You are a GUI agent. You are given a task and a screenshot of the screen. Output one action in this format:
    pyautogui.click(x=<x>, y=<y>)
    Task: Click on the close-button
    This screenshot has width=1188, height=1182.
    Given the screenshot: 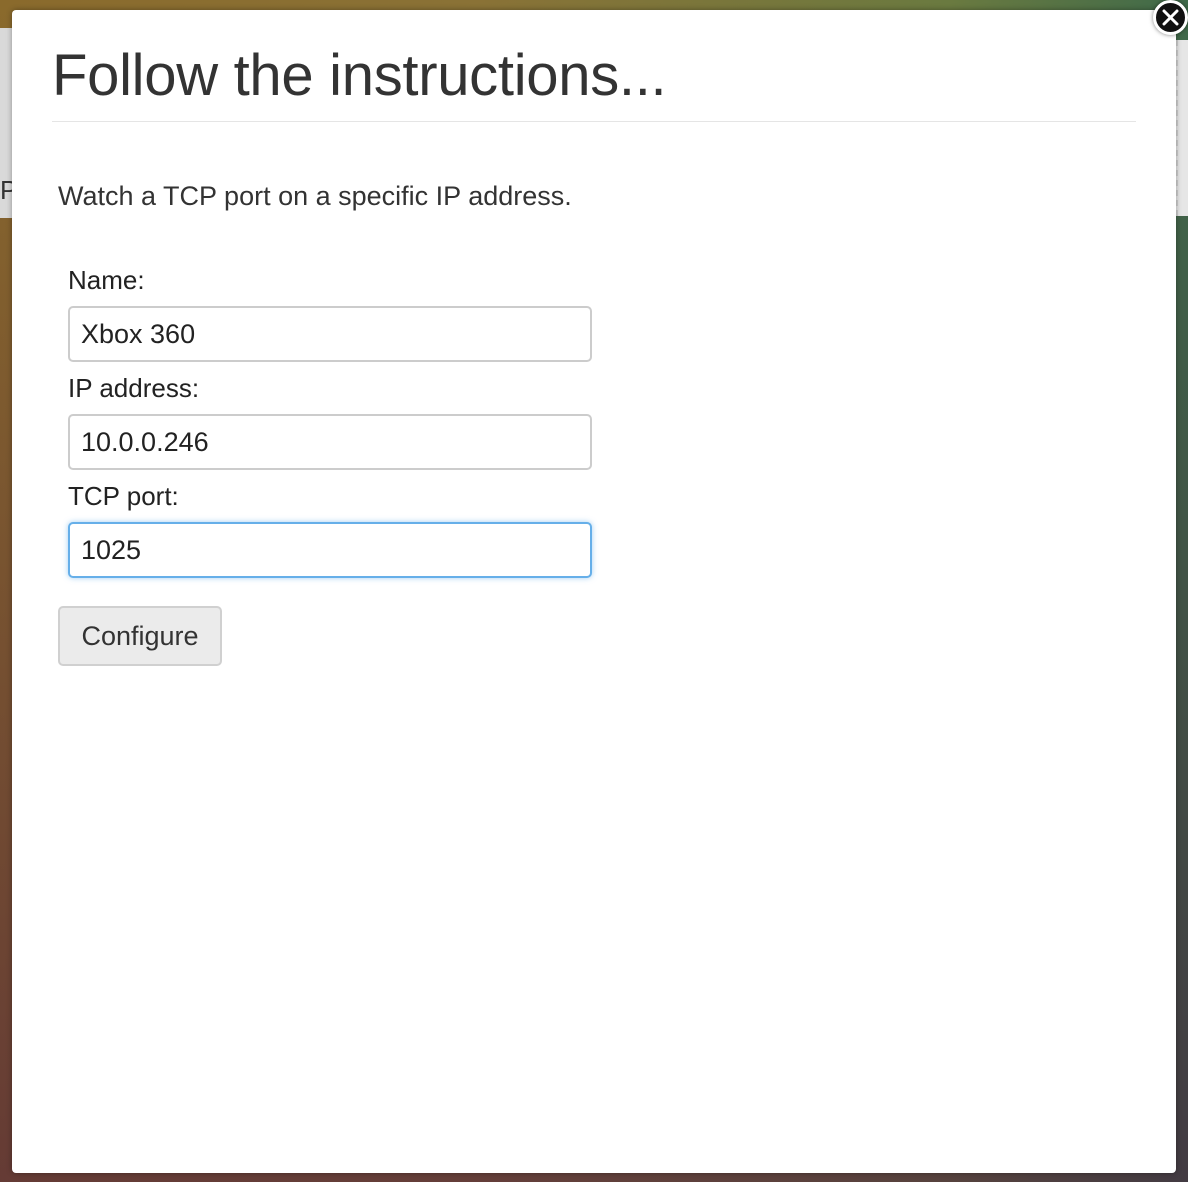 What is the action you would take?
    pyautogui.click(x=1170, y=17)
    